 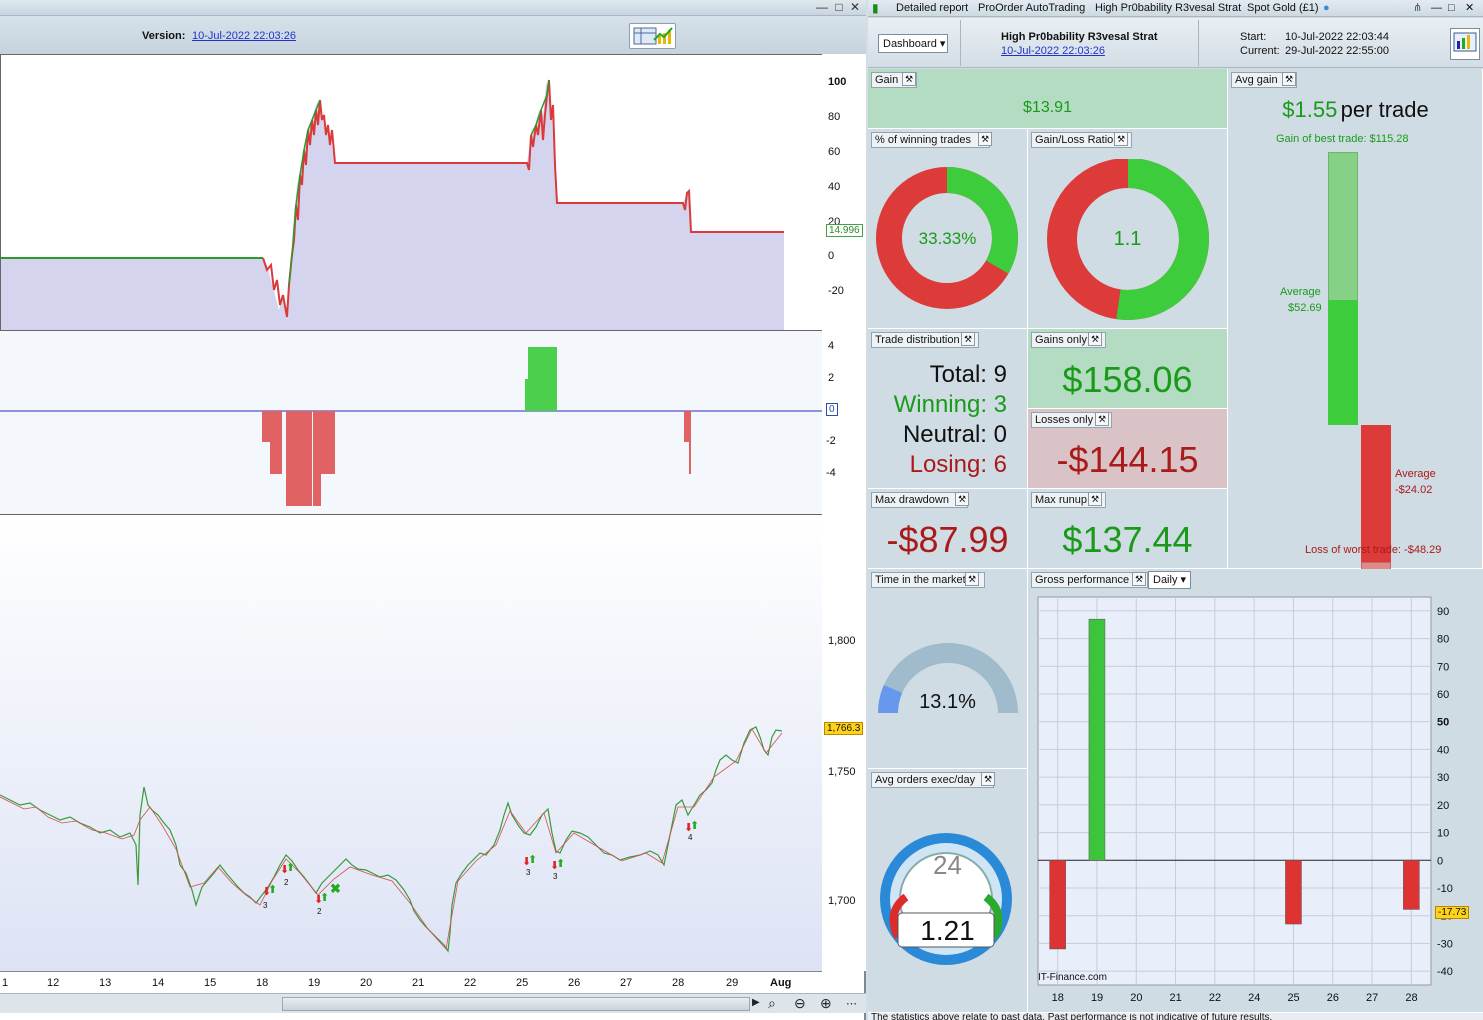 I want to click on positions-ytick: 2, so click(x=831, y=378).